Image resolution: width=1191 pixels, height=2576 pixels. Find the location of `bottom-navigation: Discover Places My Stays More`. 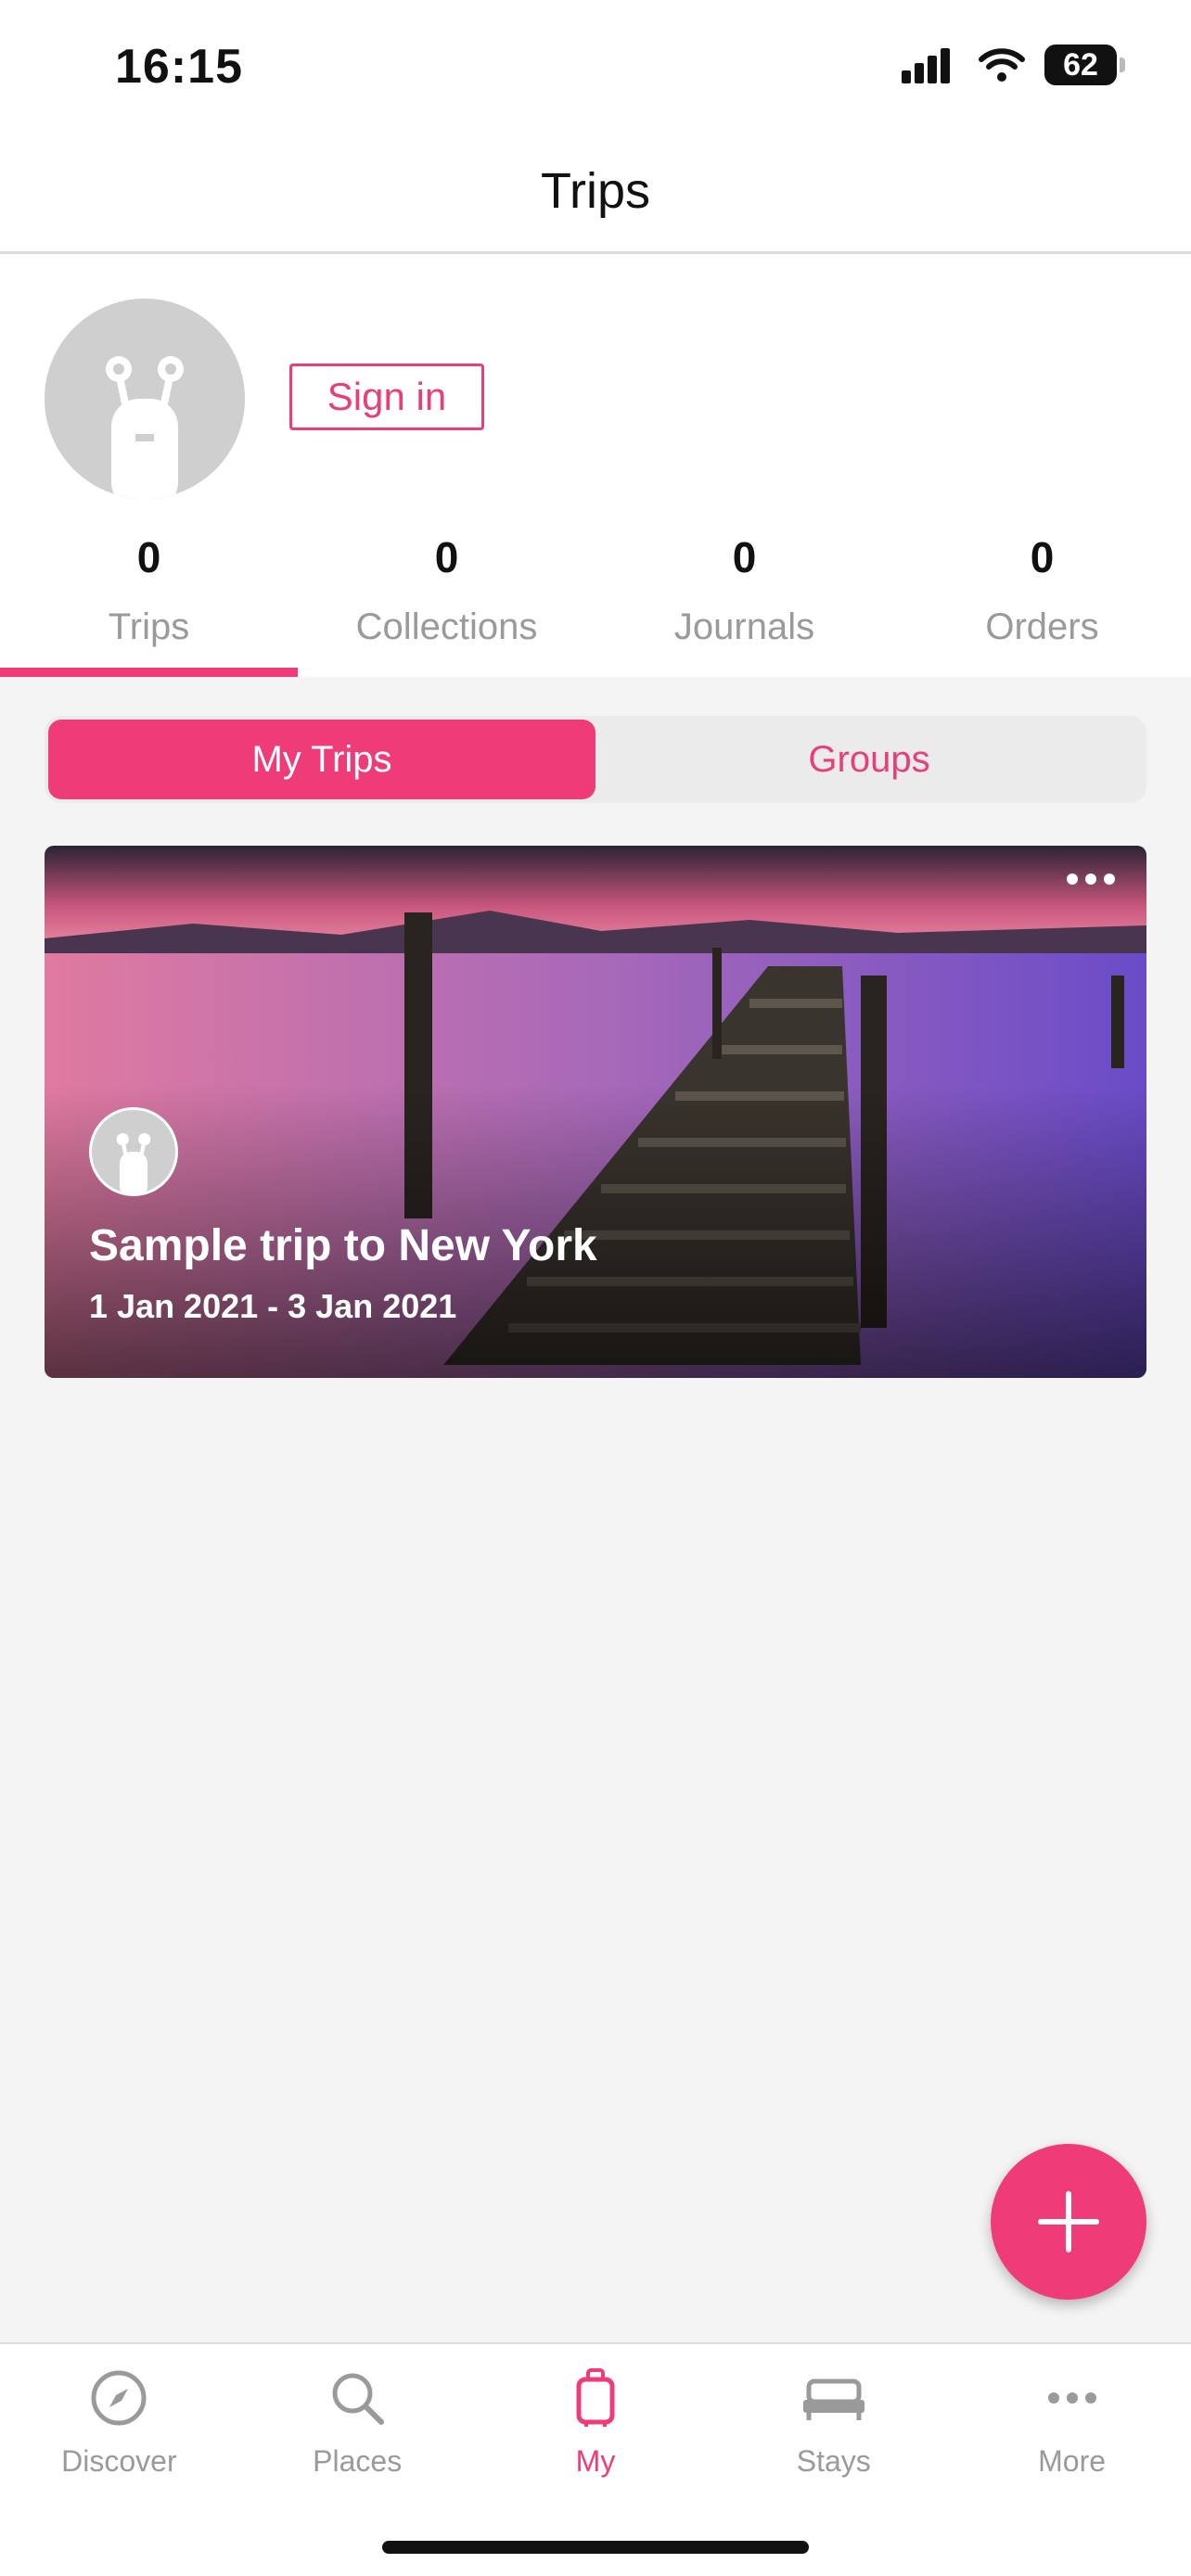

bottom-navigation: Discover Places My Stays More is located at coordinates (595, 2459).